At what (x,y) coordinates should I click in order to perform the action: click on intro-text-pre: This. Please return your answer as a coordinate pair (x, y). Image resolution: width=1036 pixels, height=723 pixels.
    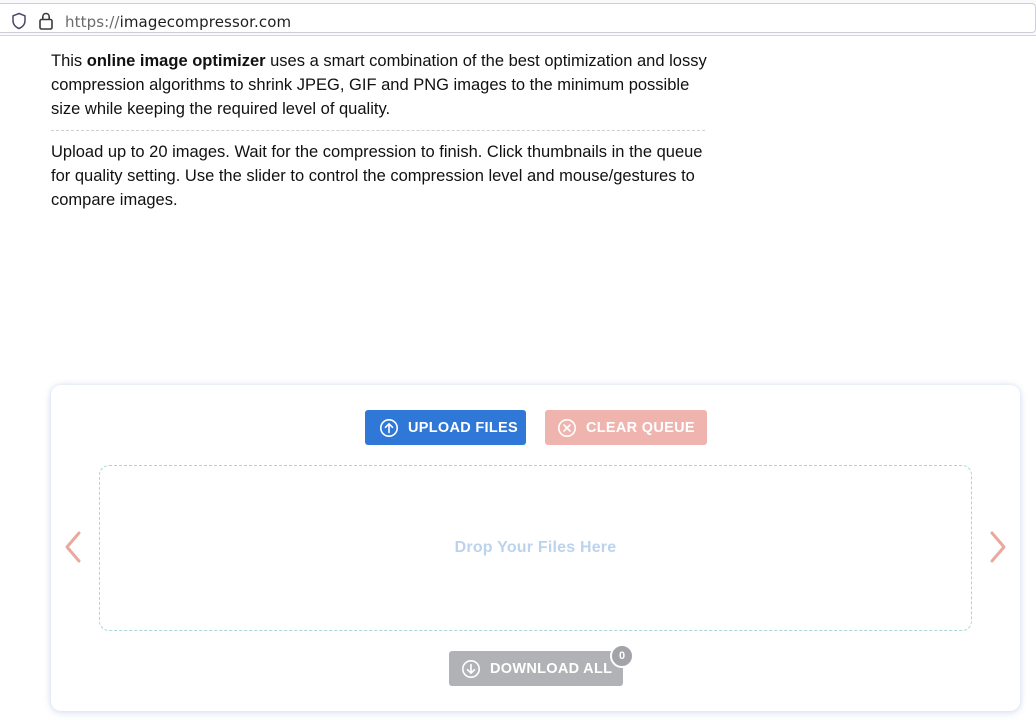
    Looking at the image, I should click on (69, 61).